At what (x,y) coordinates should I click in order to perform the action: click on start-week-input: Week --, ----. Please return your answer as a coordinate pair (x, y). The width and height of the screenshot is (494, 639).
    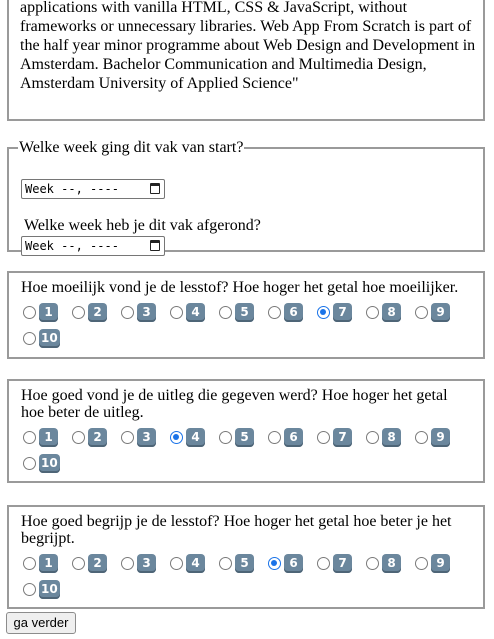
    Looking at the image, I should click on (93, 189).